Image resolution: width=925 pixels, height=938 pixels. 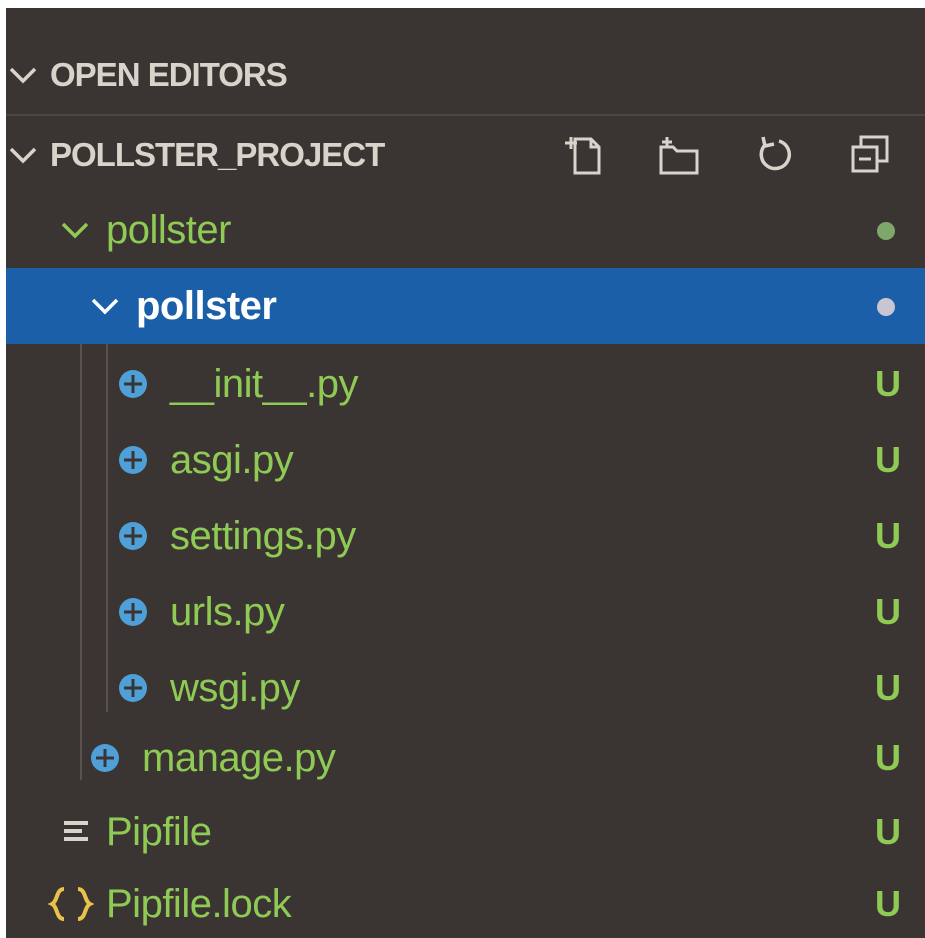 What do you see at coordinates (199, 903) in the screenshot?
I see `tree-item-label: Pipfile.lock` at bounding box center [199, 903].